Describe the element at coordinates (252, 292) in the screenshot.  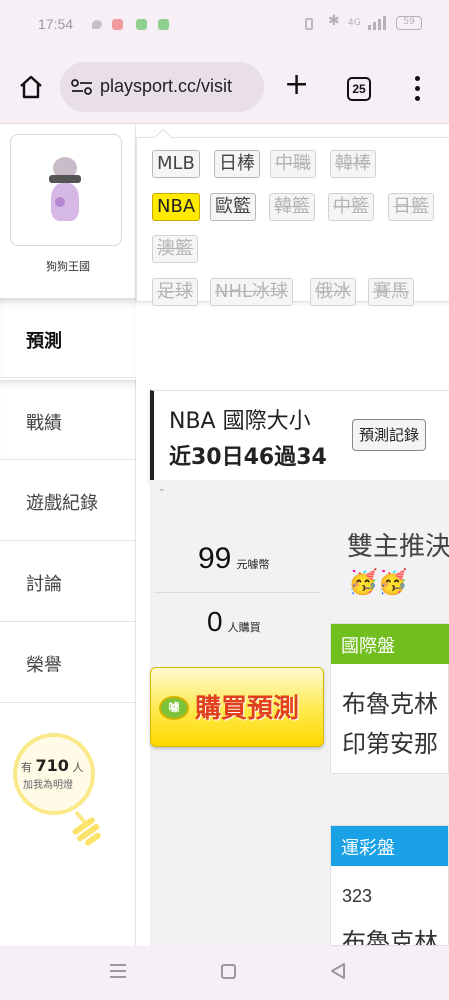
I see `league-tab-nhl: NHL冰球` at that location.